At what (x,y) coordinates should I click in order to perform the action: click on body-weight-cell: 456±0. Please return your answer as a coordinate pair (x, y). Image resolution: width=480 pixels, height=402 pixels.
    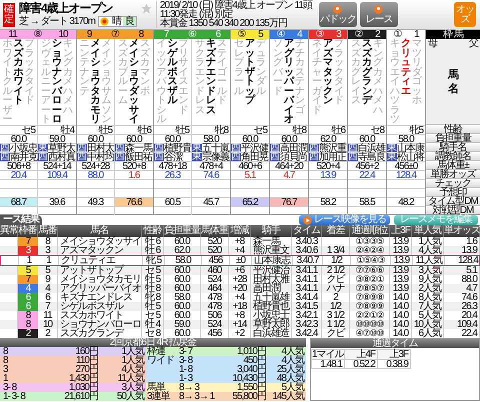
    Looking at the image, I should click on (406, 165).